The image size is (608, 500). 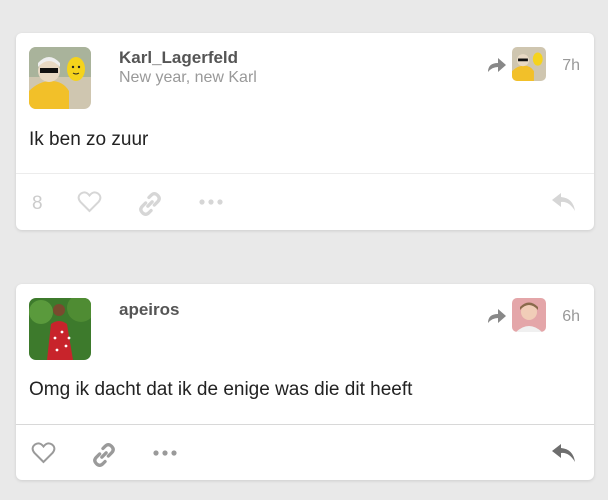 What do you see at coordinates (149, 310) in the screenshot?
I see `username: apeiros` at bounding box center [149, 310].